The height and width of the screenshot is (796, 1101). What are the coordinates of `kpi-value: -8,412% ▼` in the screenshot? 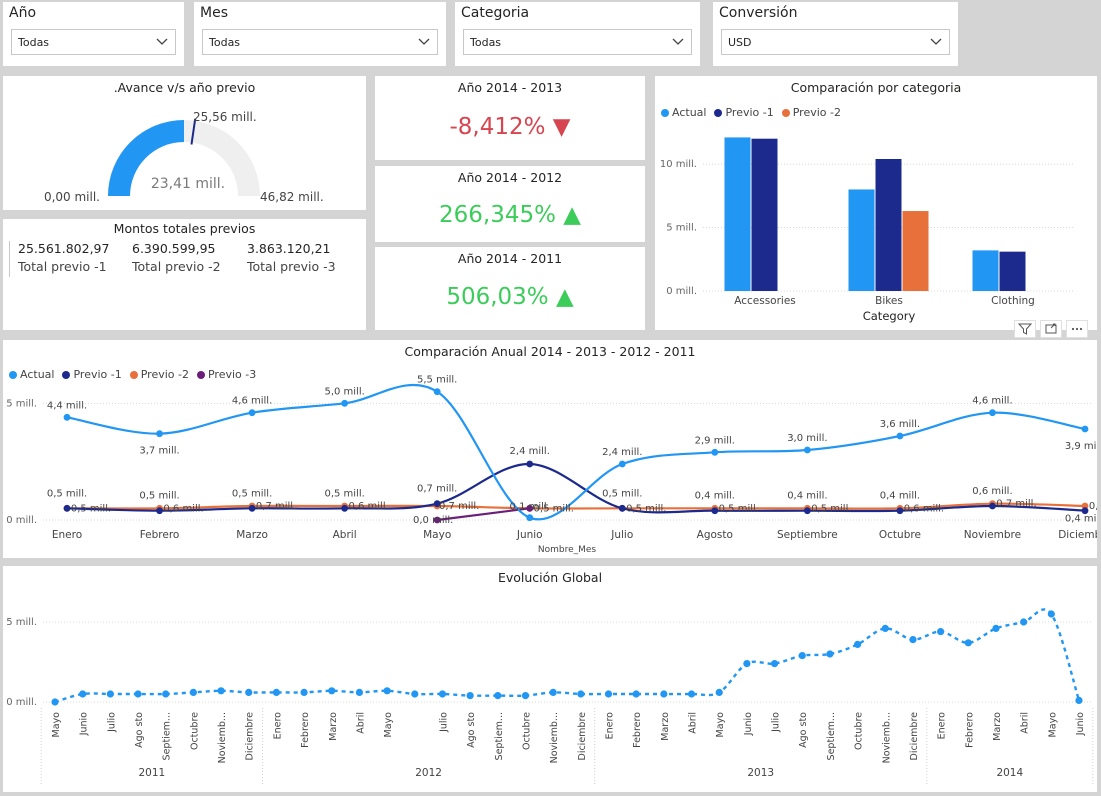 It's located at (510, 127).